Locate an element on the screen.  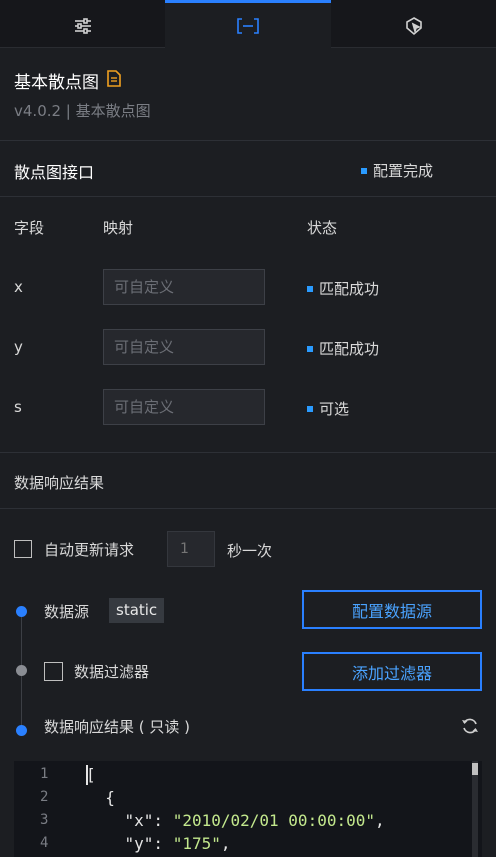
response-title: 数据响应结果 is located at coordinates (59, 483).